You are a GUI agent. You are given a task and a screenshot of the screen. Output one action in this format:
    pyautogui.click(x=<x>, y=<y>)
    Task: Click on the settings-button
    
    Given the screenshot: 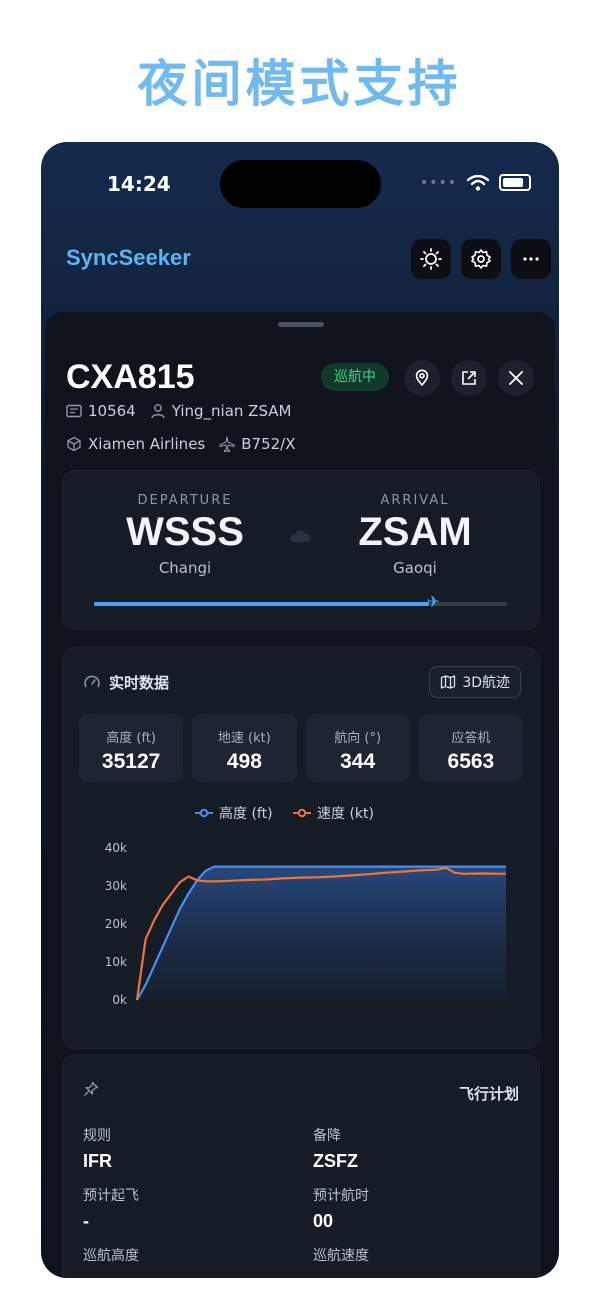 What is the action you would take?
    pyautogui.click(x=481, y=259)
    